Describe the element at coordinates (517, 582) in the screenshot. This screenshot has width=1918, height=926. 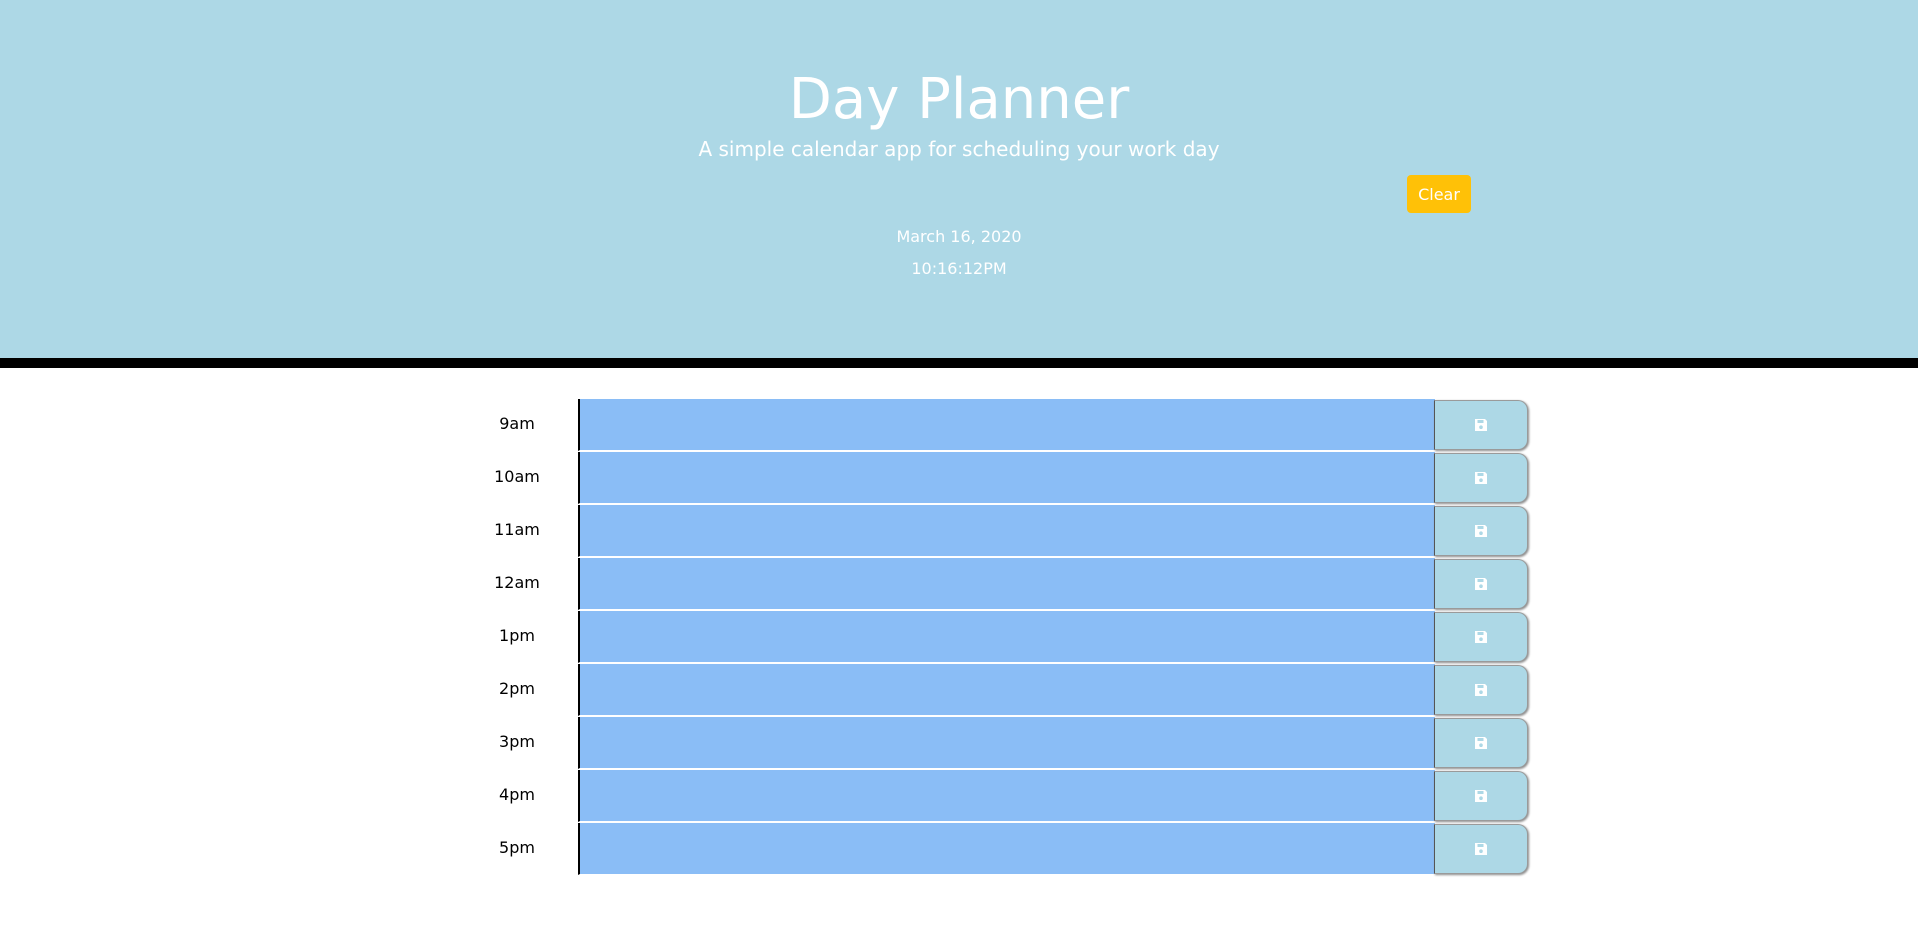
I see `hour-label: 12am` at that location.